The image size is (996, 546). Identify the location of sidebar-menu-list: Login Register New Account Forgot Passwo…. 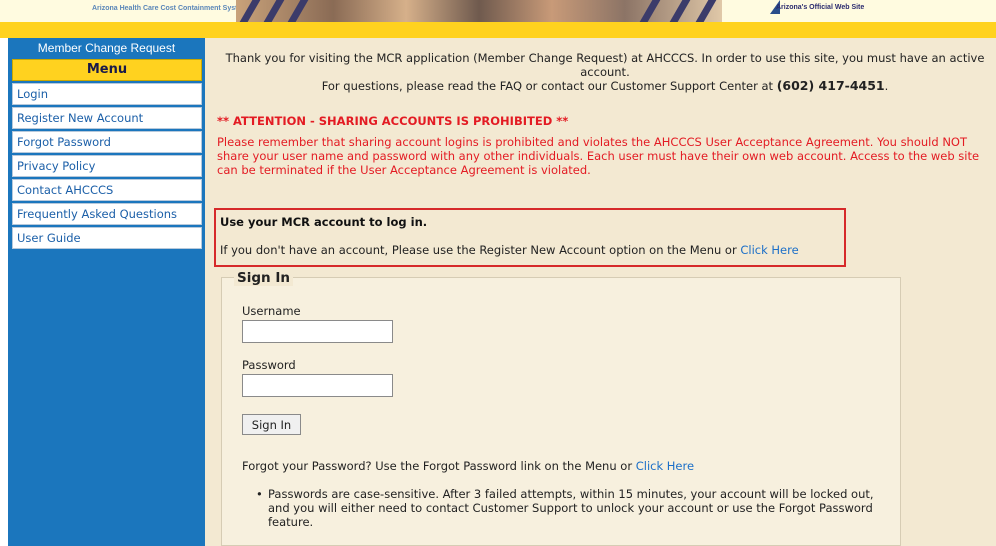
(107, 167).